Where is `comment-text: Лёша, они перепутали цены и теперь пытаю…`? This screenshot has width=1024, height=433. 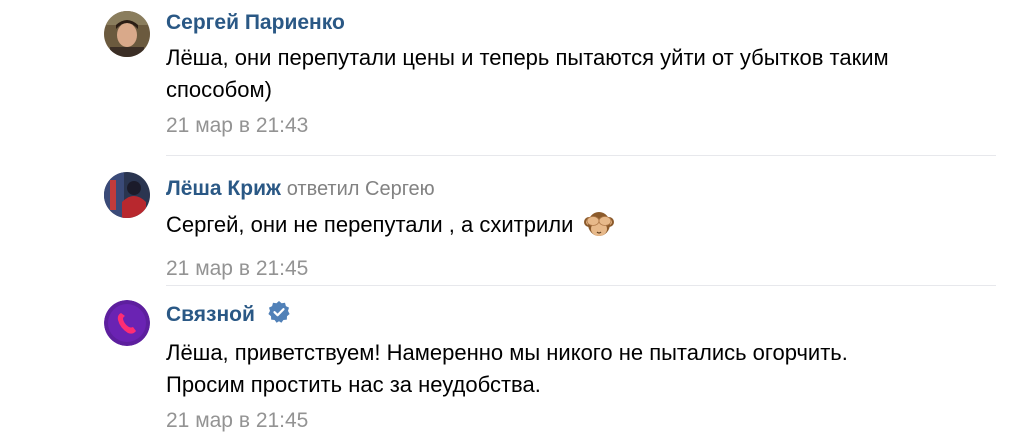 comment-text: Лёша, они перепутали цены и теперь пытаю… is located at coordinates (527, 73).